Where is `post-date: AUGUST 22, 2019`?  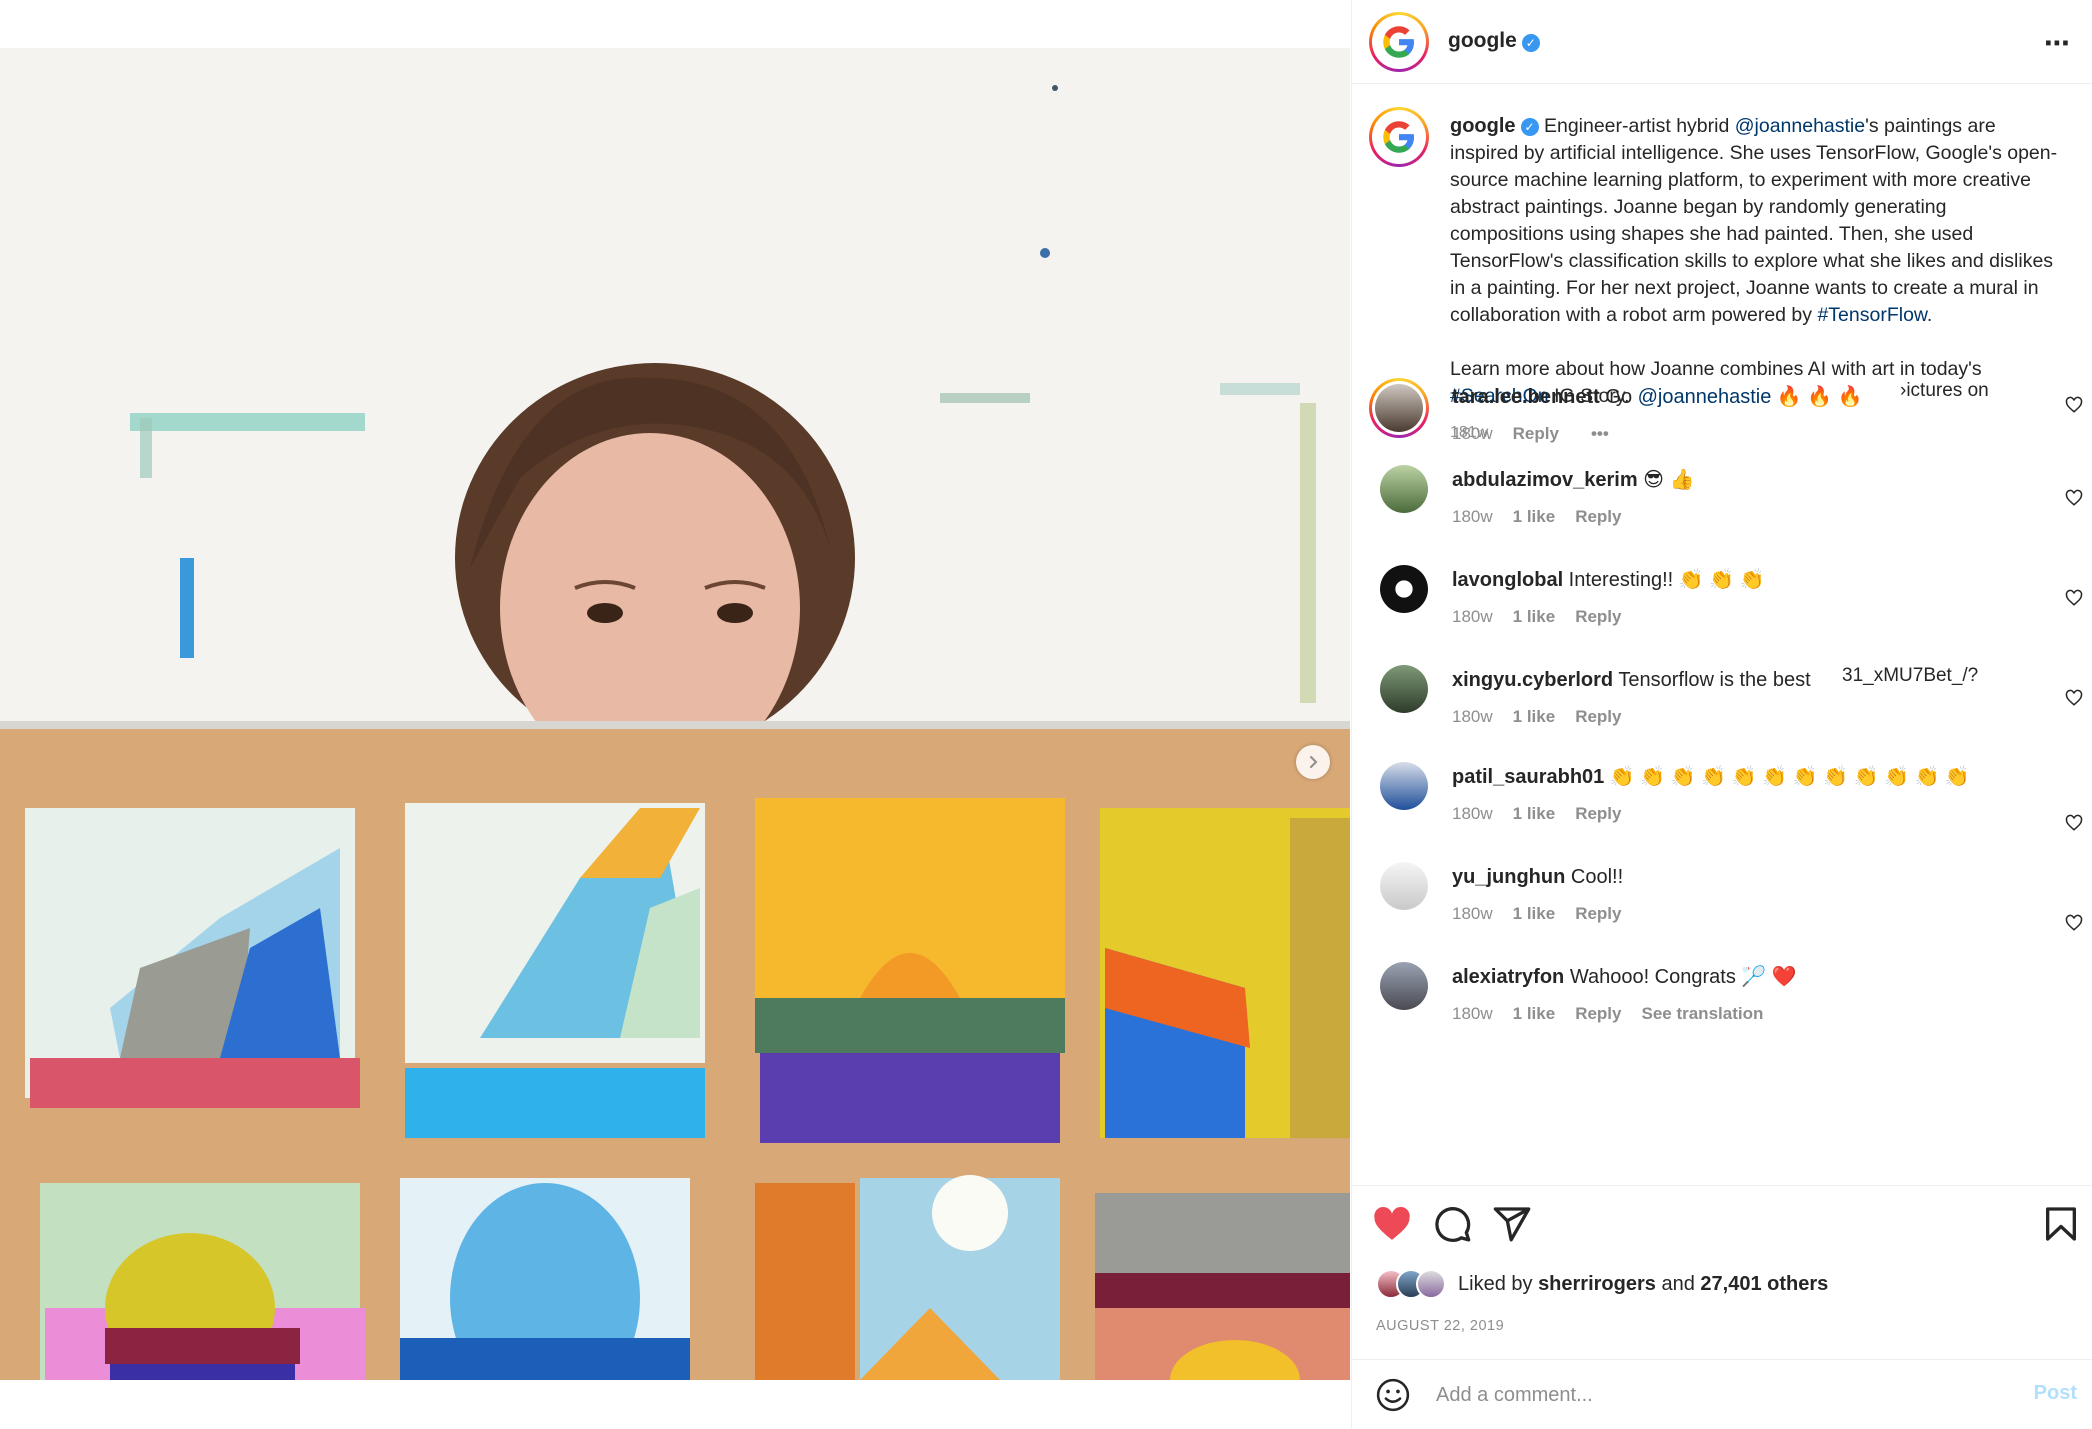 post-date: AUGUST 22, 2019 is located at coordinates (1440, 1326).